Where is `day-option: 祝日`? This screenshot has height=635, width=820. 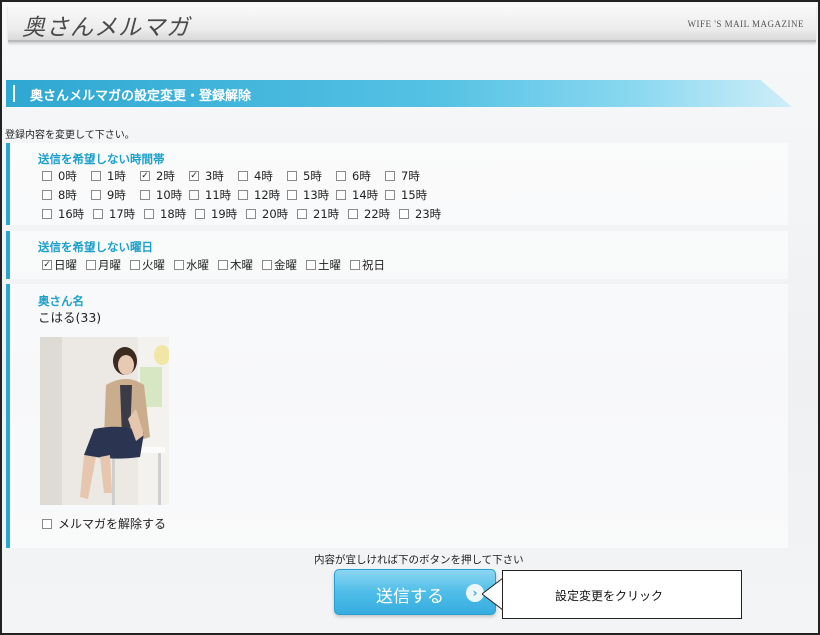 day-option: 祝日 is located at coordinates (367, 265).